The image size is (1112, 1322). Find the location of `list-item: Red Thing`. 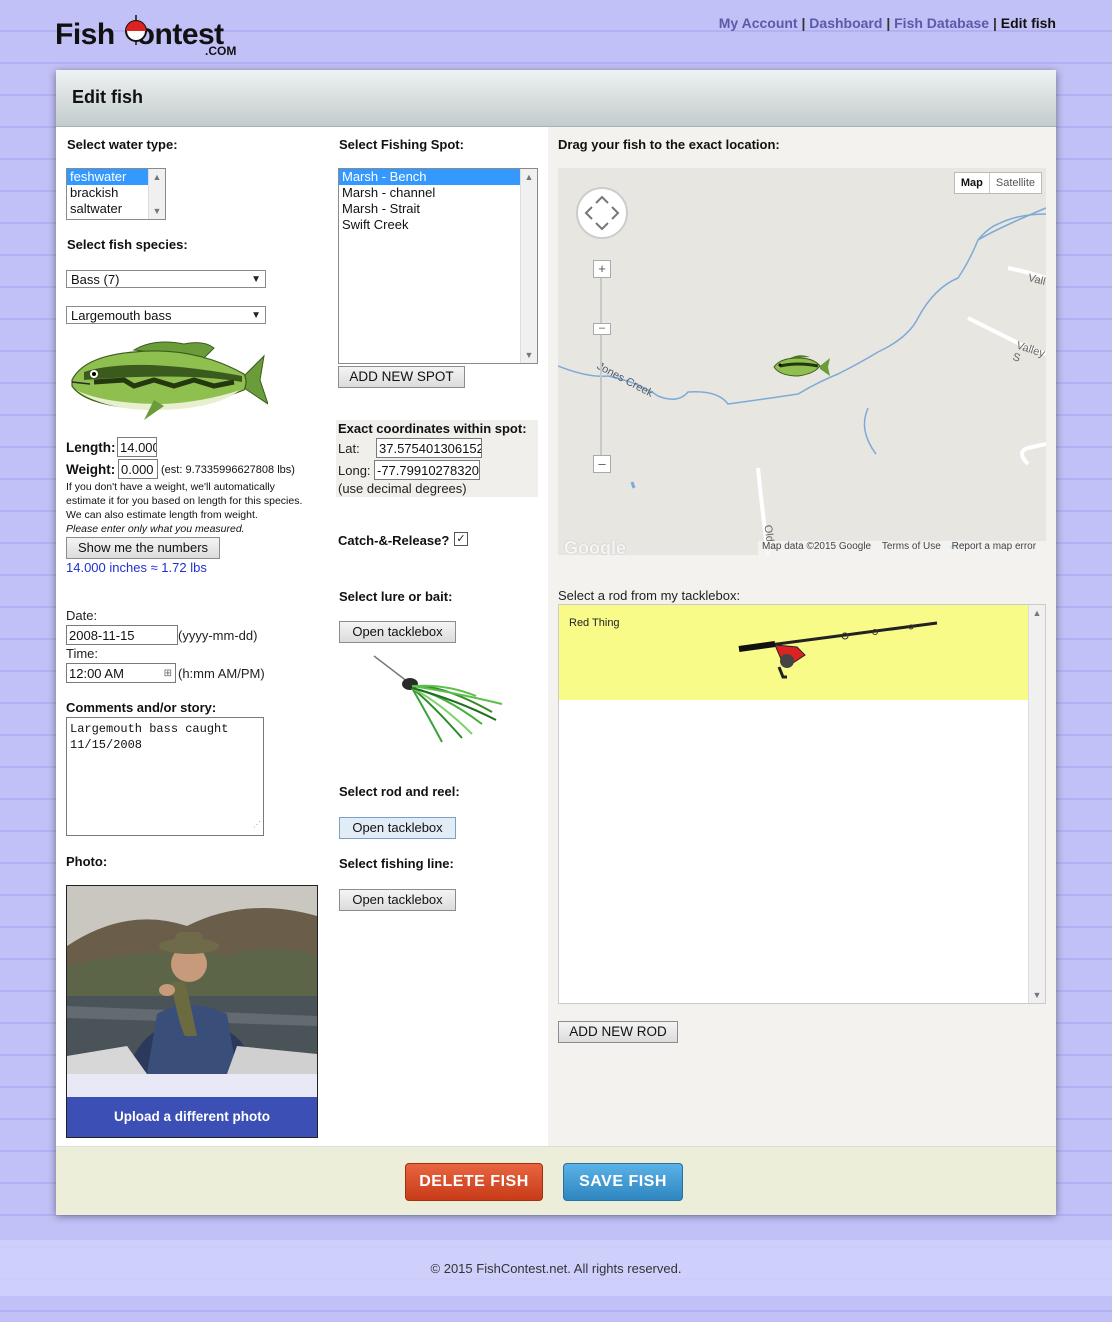

list-item: Red Thing is located at coordinates (794, 652).